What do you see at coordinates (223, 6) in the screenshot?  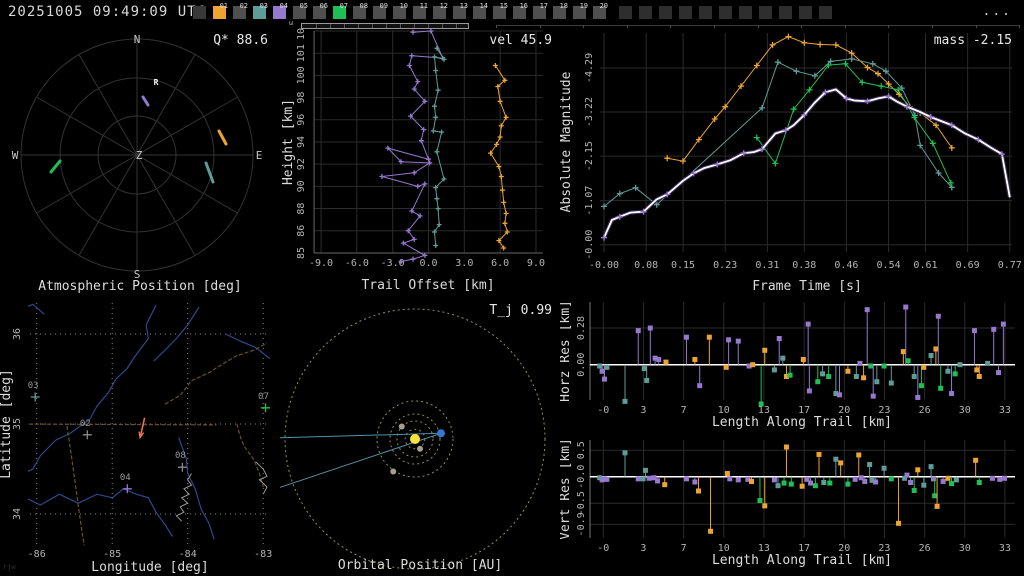 I see `station-box-label: 01` at bounding box center [223, 6].